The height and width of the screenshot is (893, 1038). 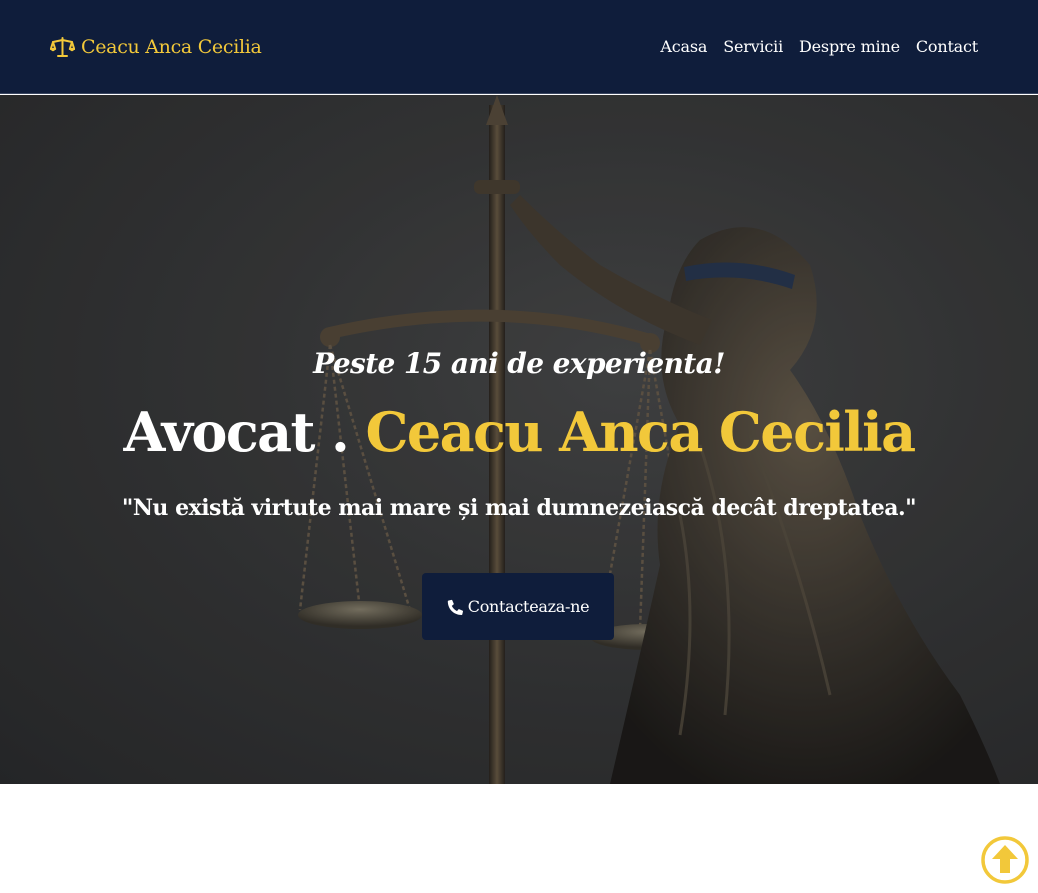 What do you see at coordinates (236, 432) in the screenshot?
I see `headline-prefix: Avocat .` at bounding box center [236, 432].